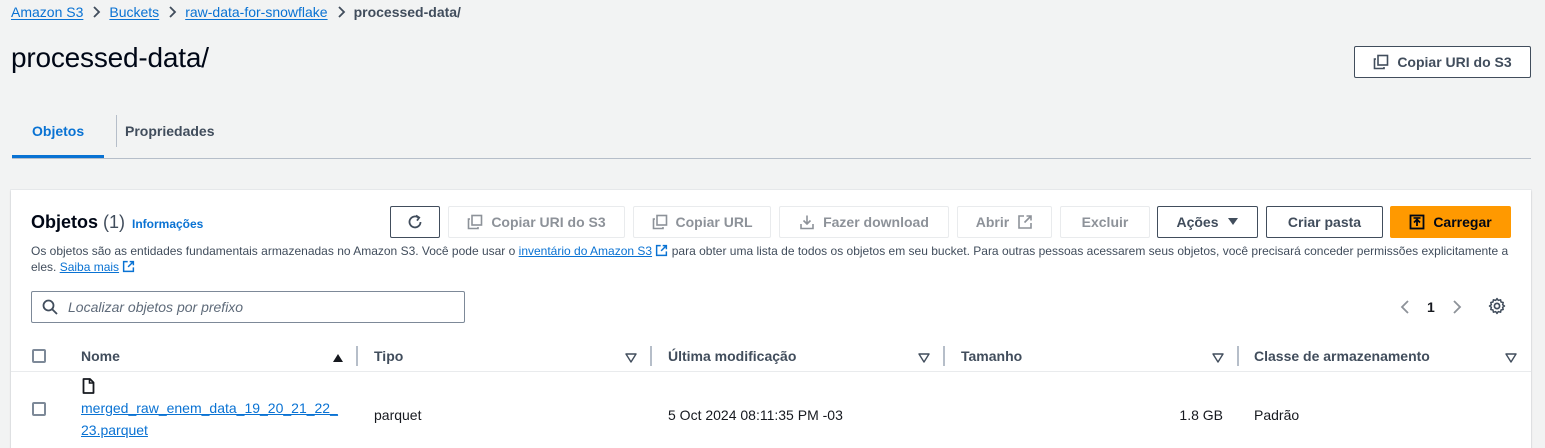 The image size is (1545, 448). I want to click on create-folder-button: Criar pasta, so click(1324, 222).